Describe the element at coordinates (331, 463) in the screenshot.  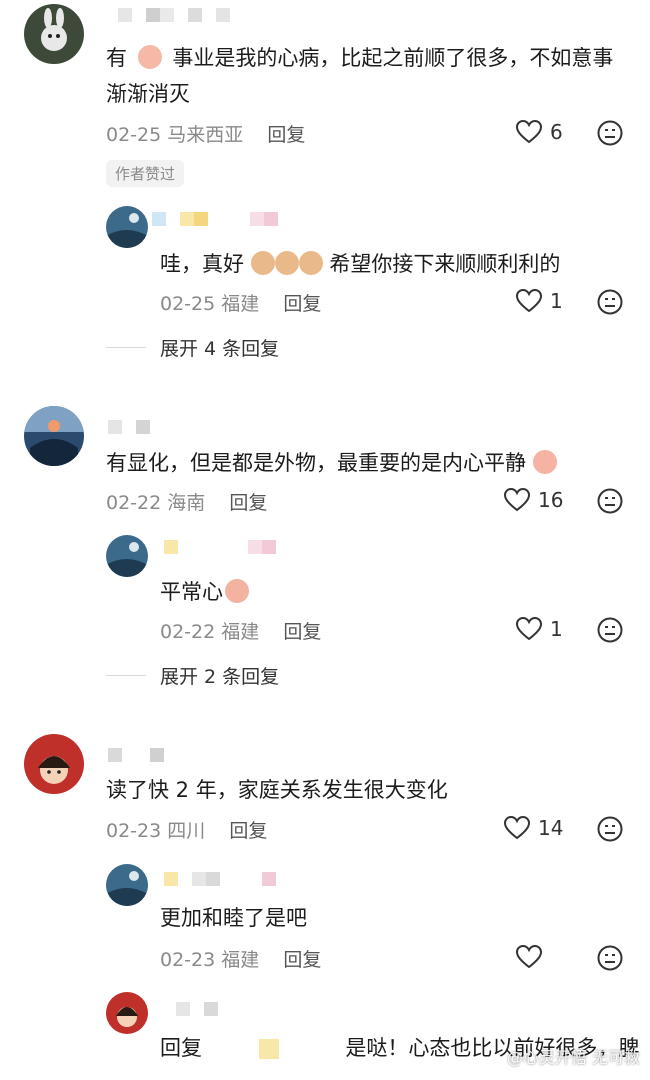
I see `comment-text: 有显化，但是都是外物，最重要的是内心平静` at that location.